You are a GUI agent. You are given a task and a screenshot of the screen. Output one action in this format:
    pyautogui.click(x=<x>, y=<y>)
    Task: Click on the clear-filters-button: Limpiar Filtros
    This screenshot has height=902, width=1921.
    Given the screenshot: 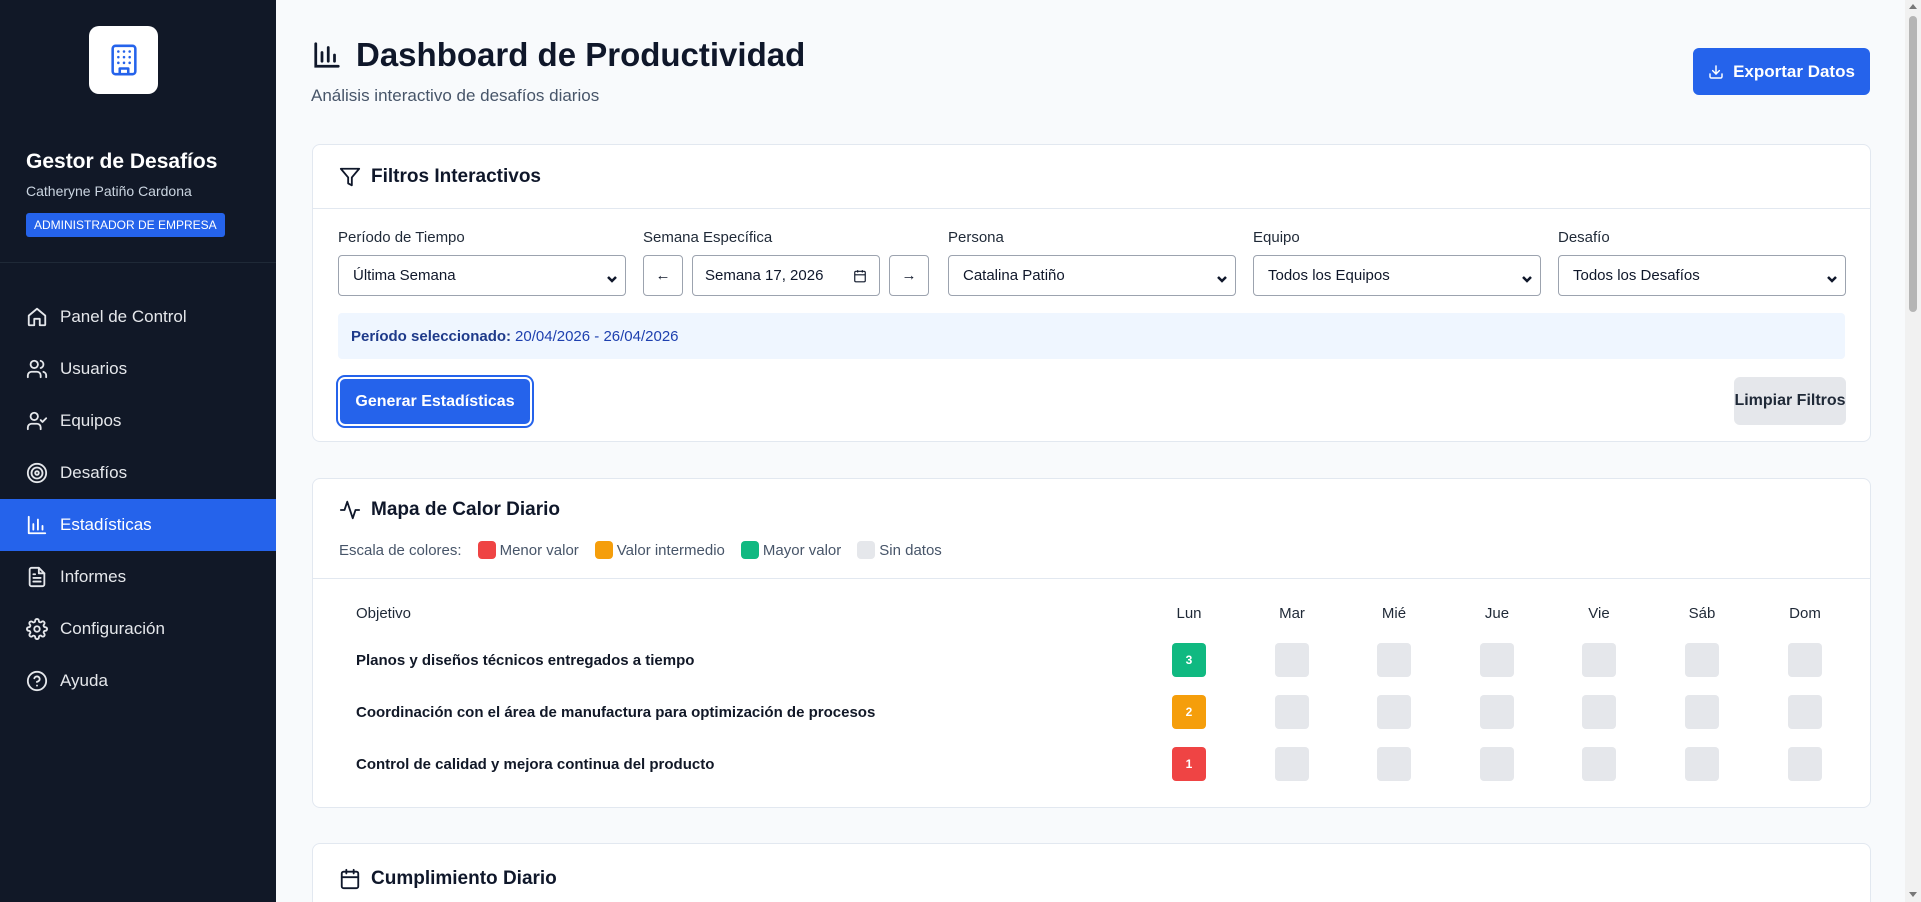 What is the action you would take?
    pyautogui.click(x=1790, y=401)
    